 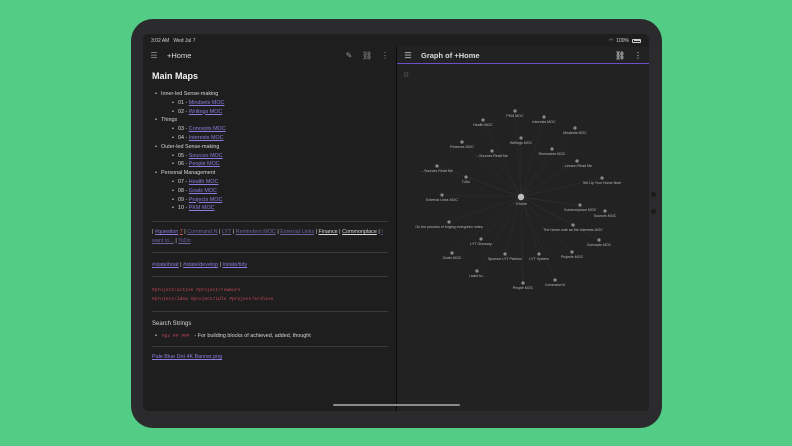 What do you see at coordinates (521, 204) in the screenshot?
I see `graph-node-label: +Home` at bounding box center [521, 204].